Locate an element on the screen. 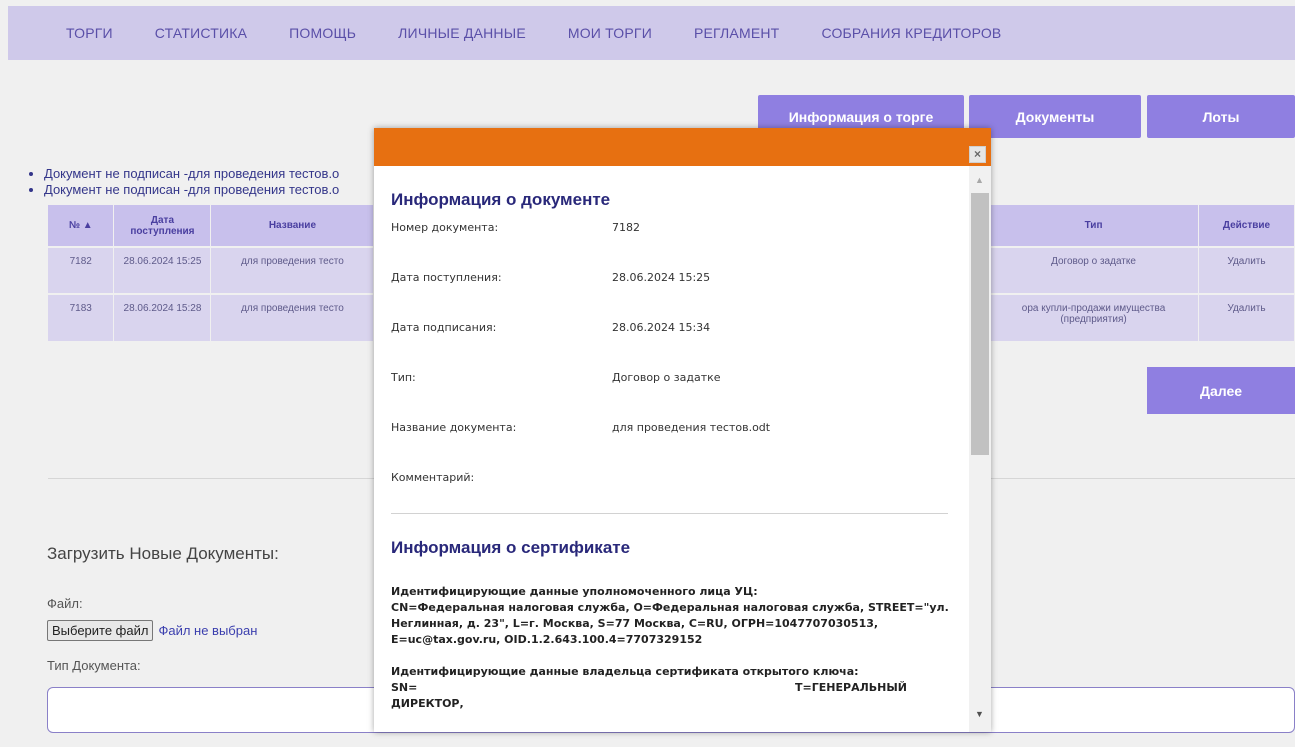  close-icon: × is located at coordinates (977, 154).